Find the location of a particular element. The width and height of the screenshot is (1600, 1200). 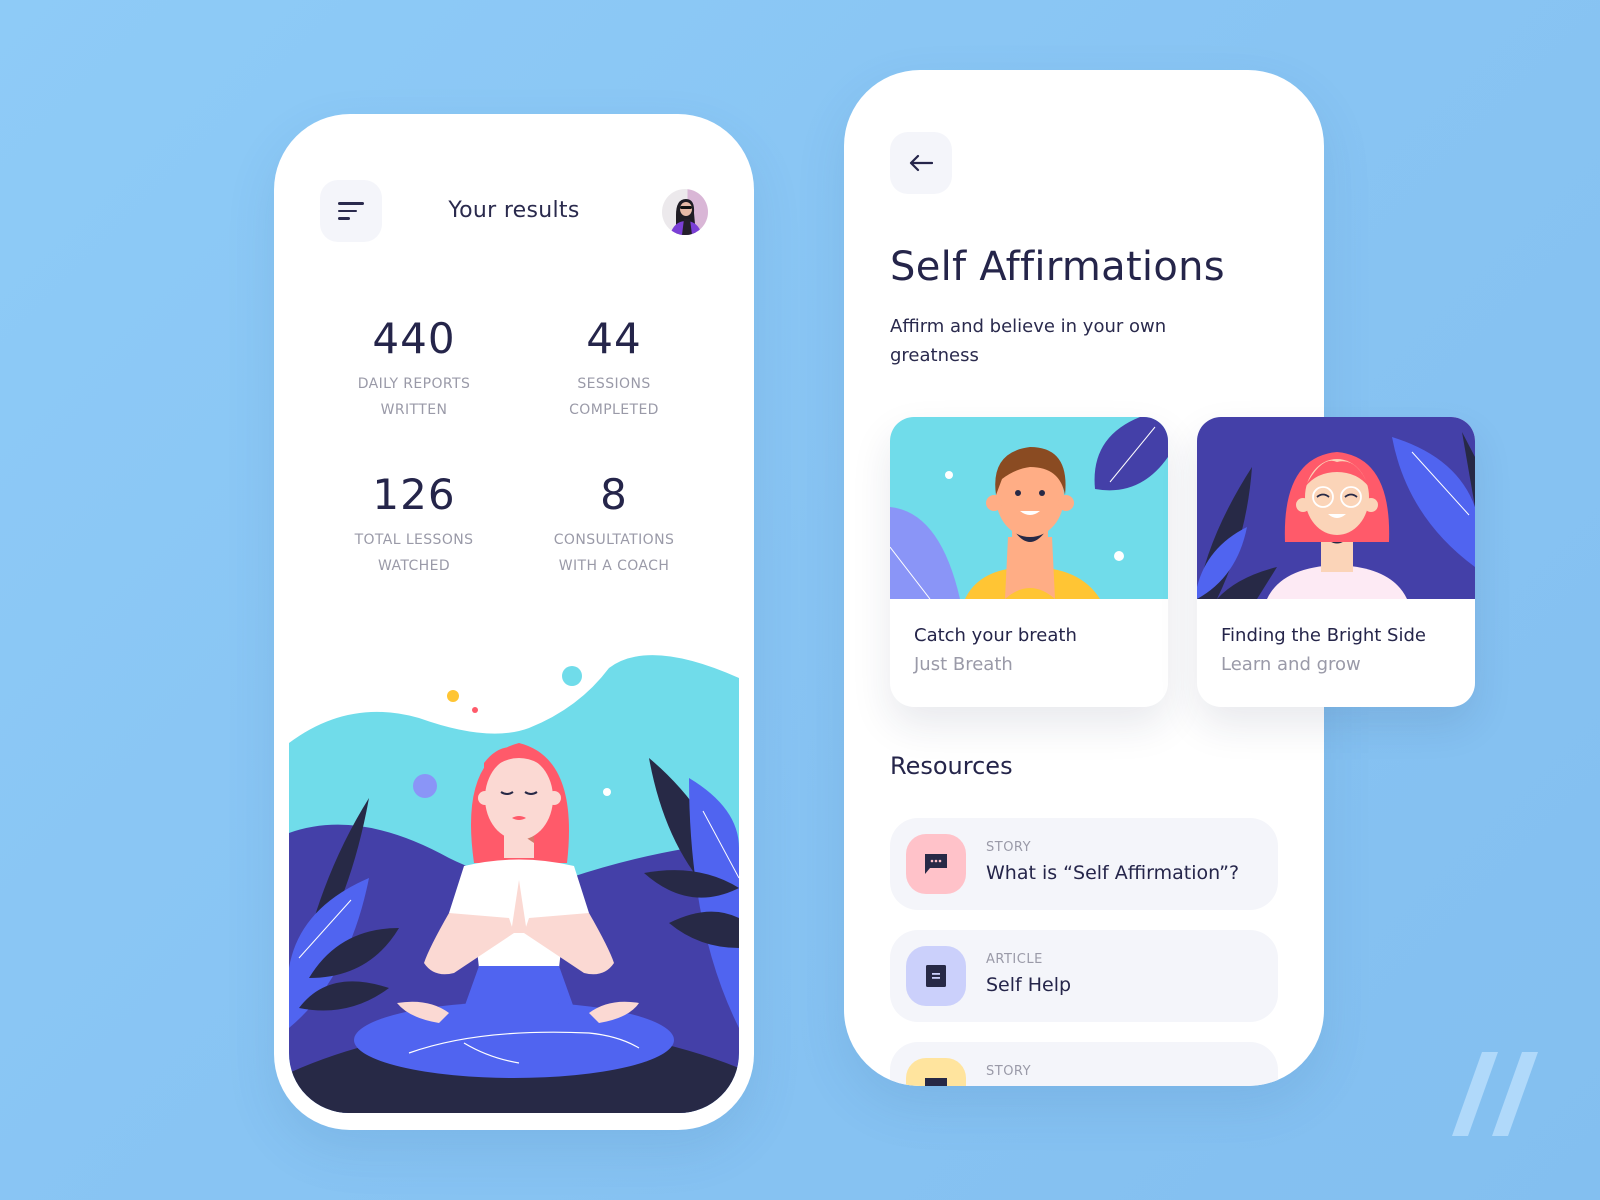

woman-with-glasses-illustration is located at coordinates (1336, 508).